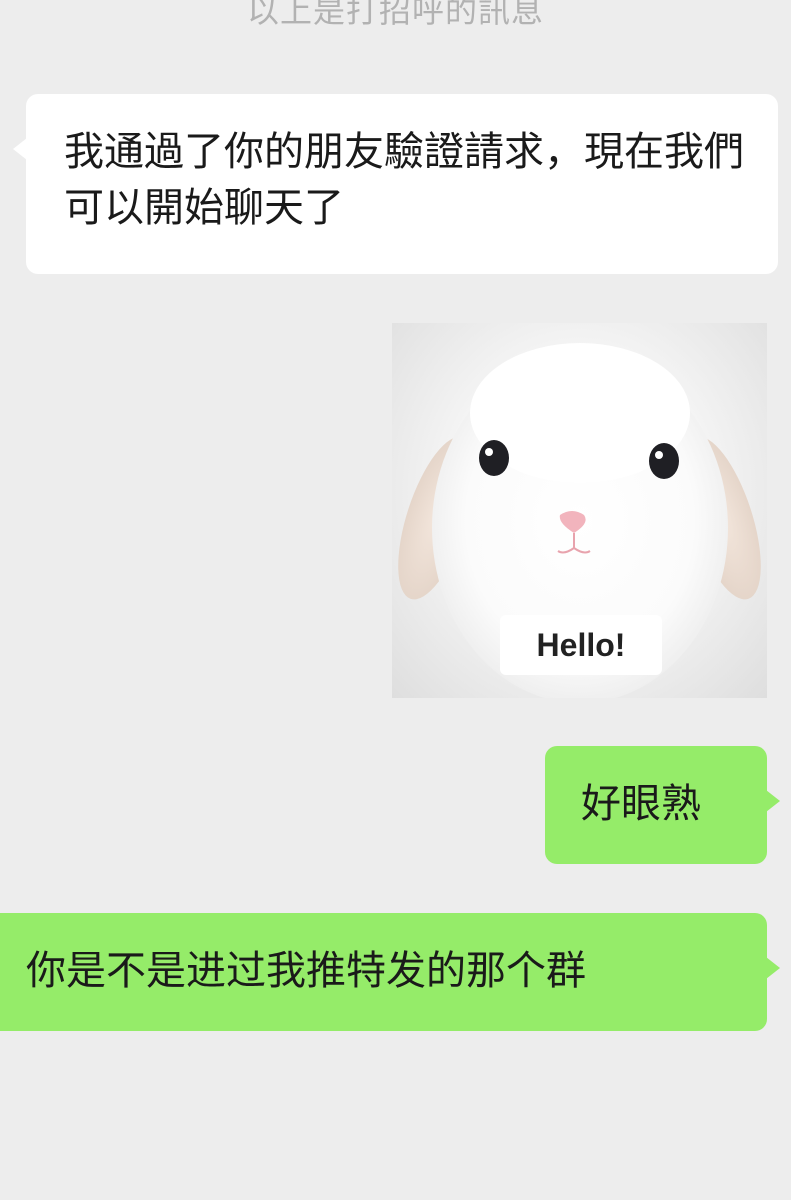  I want to click on message-text: 我通過了你的朋友驗證請求，現在我們可以開始聊天了, so click(404, 180).